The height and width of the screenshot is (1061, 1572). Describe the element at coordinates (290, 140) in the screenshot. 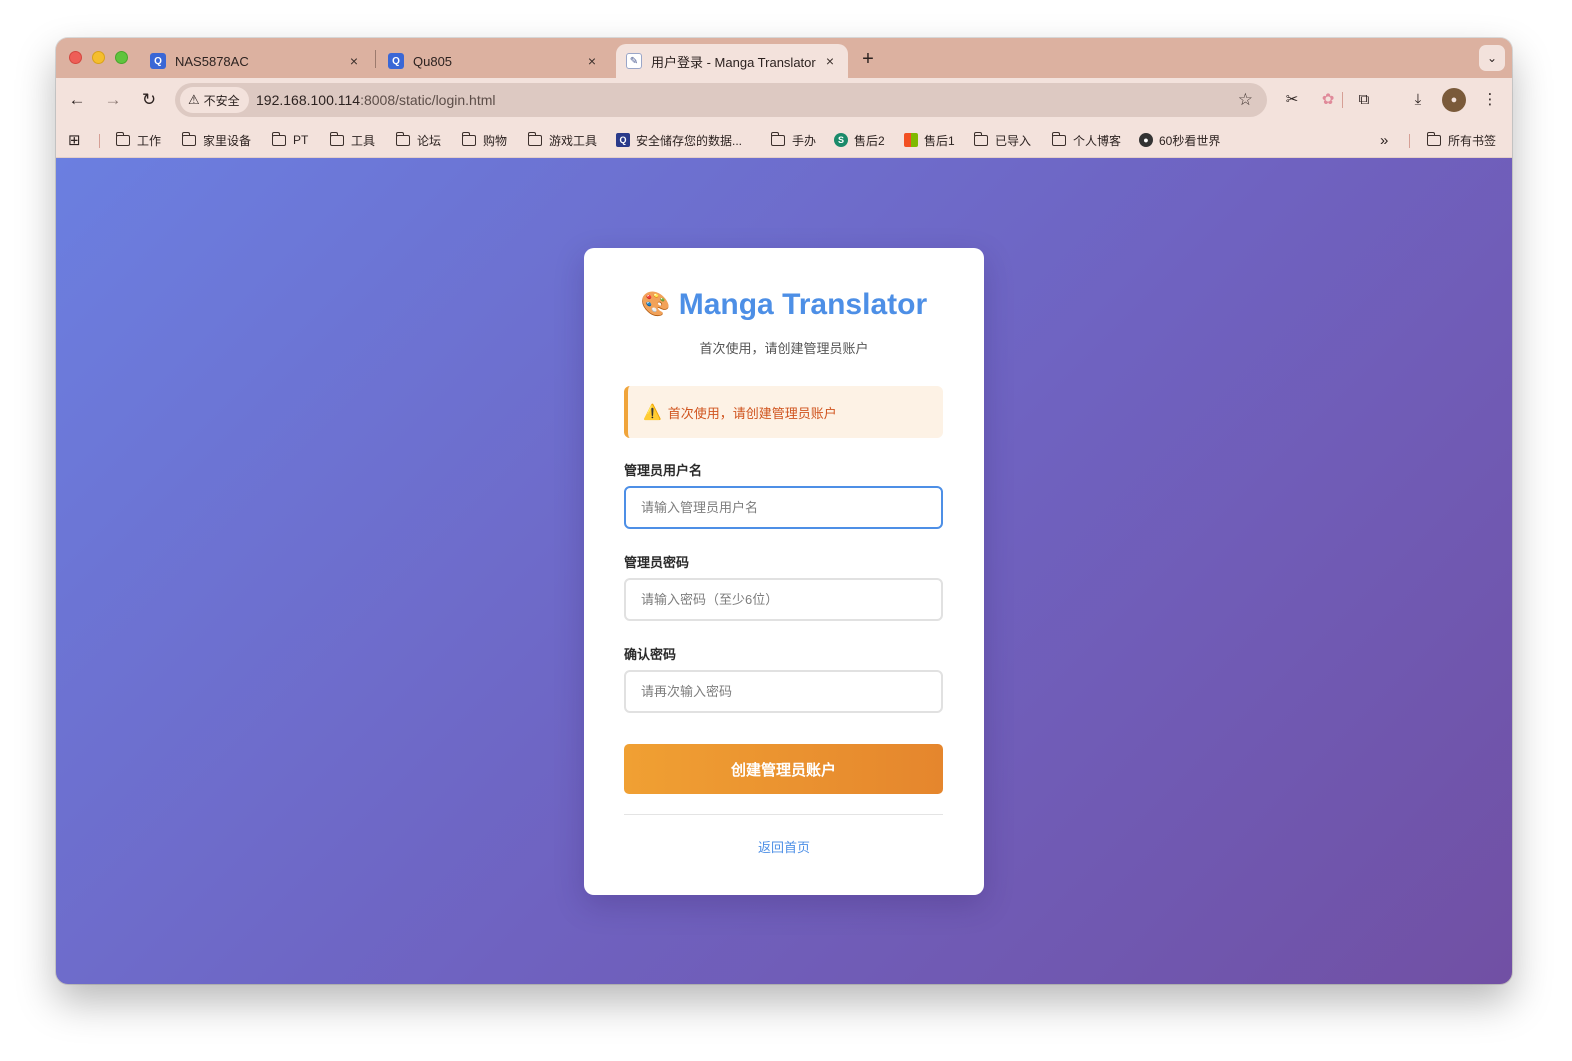

I see `bookmark-pt: PT` at that location.